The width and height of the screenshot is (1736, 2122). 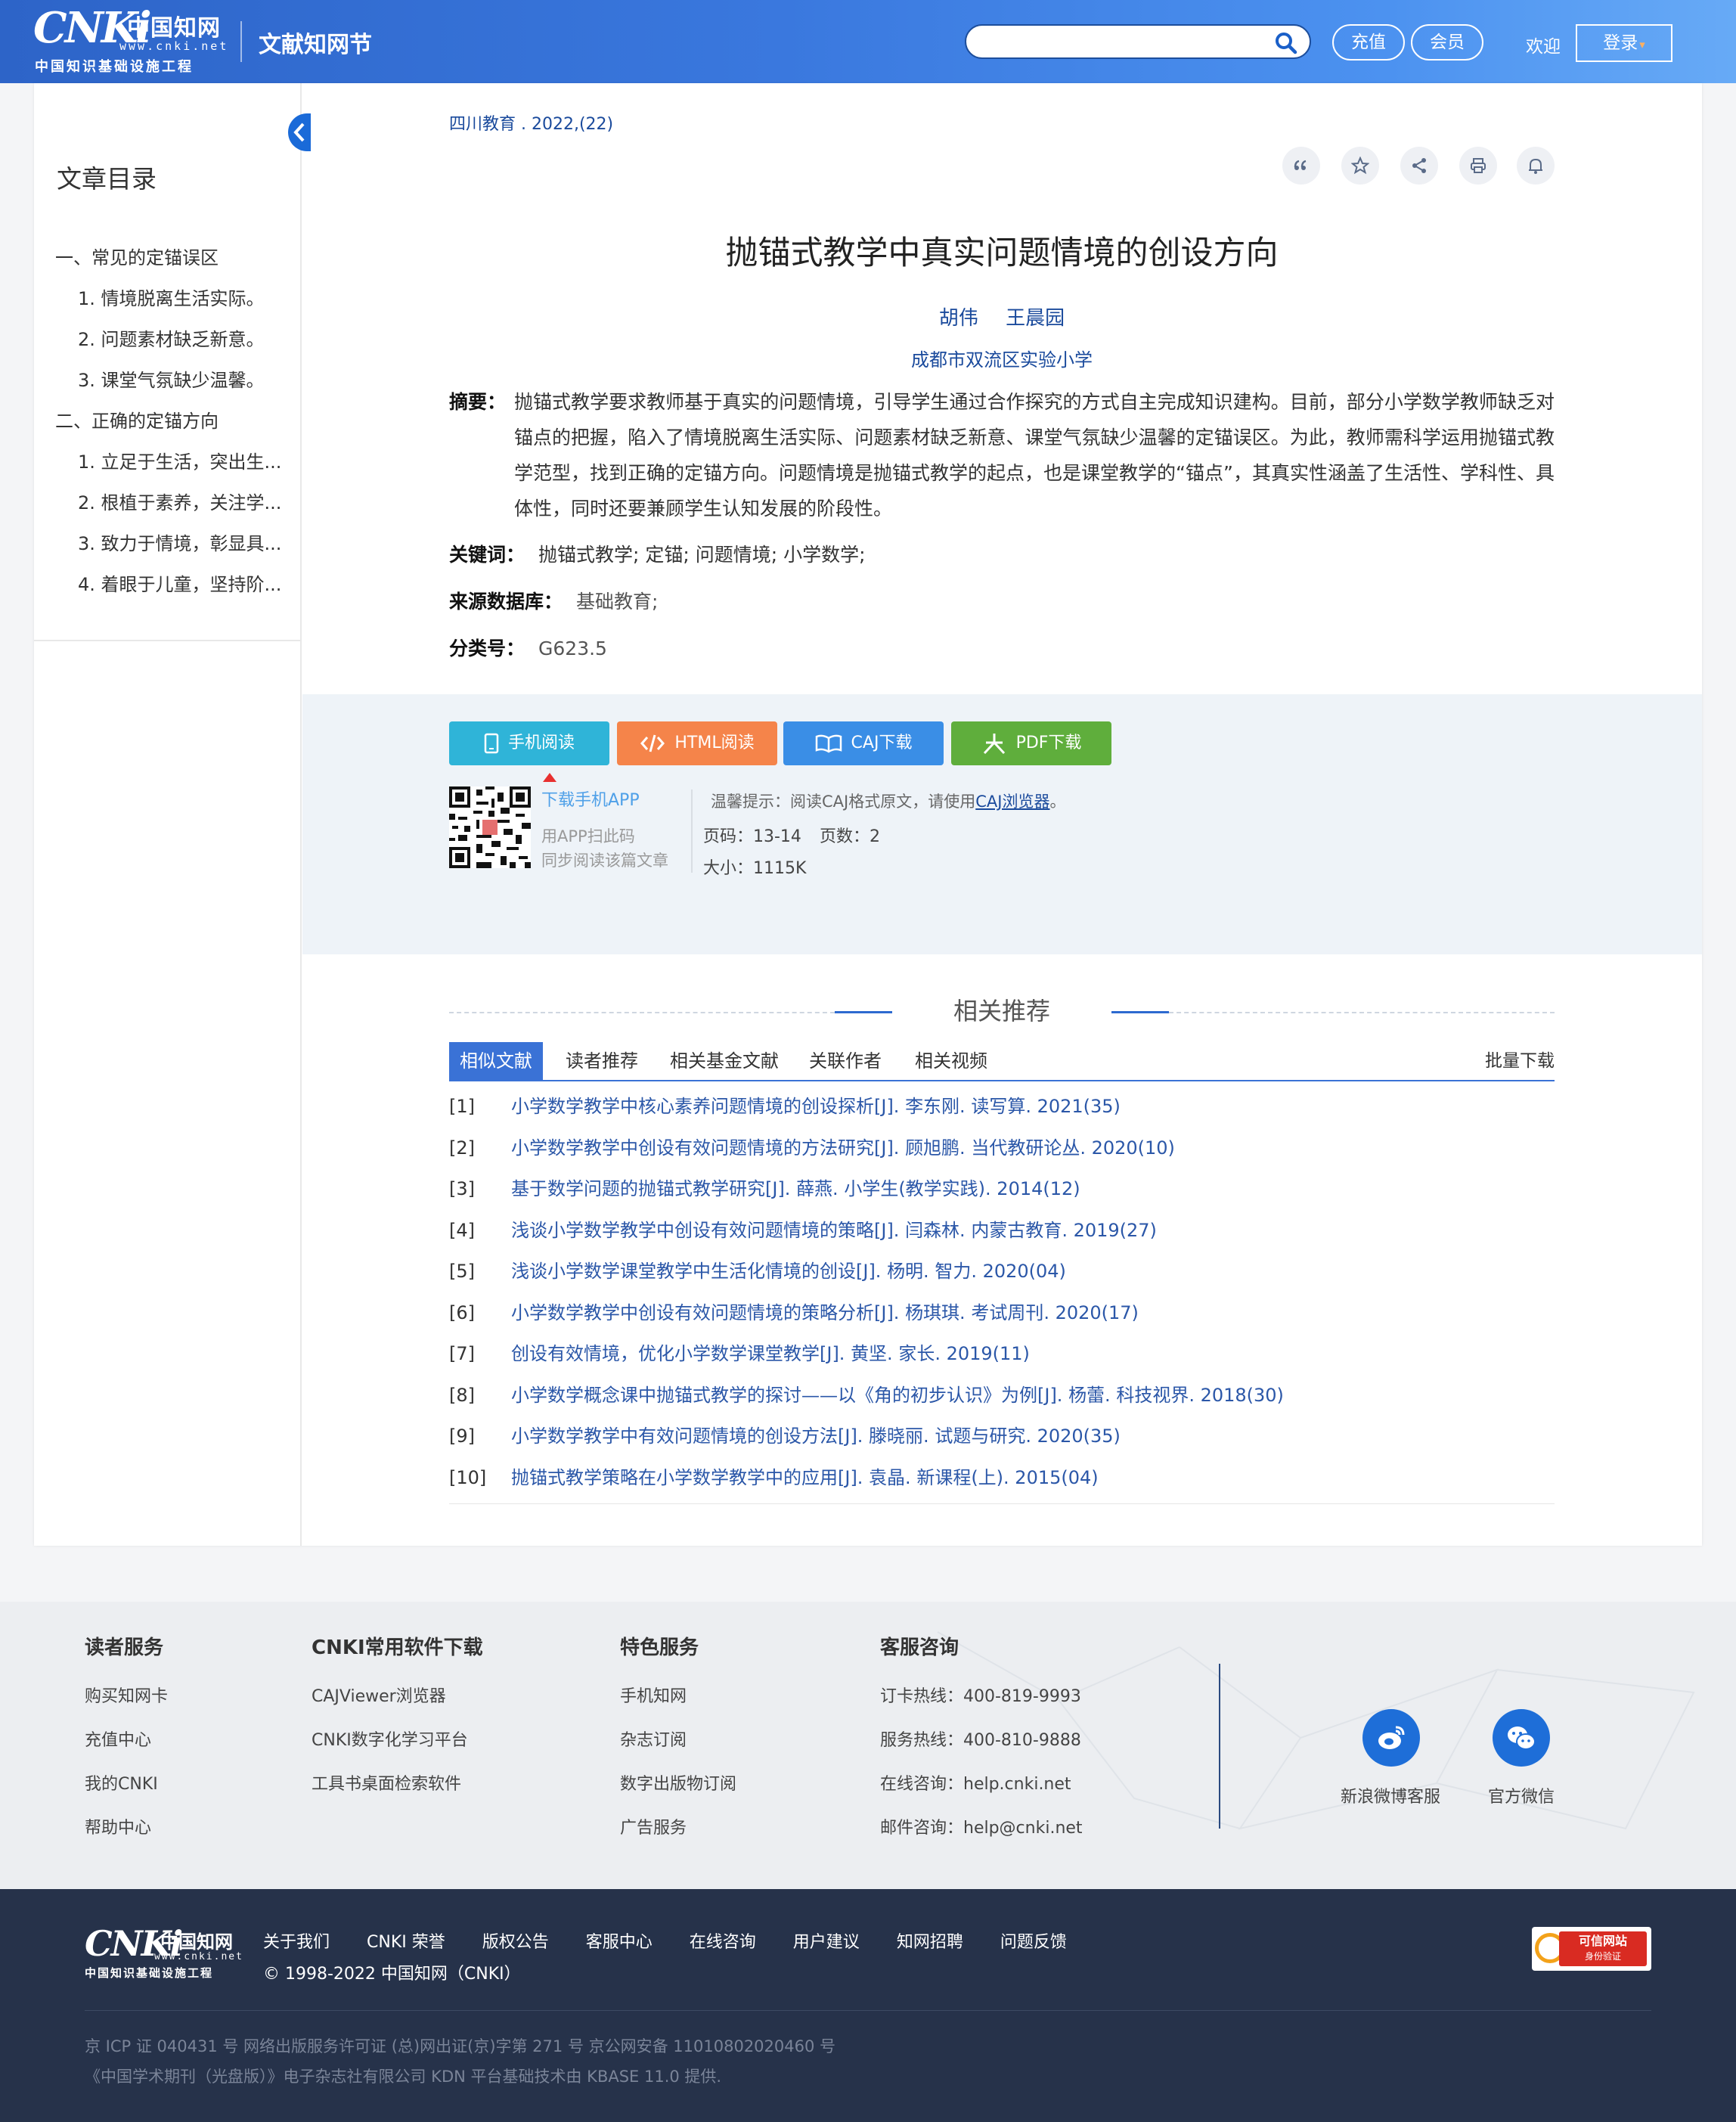 What do you see at coordinates (1012, 802) in the screenshot?
I see `caj-browser-link: CAJ浏览器` at bounding box center [1012, 802].